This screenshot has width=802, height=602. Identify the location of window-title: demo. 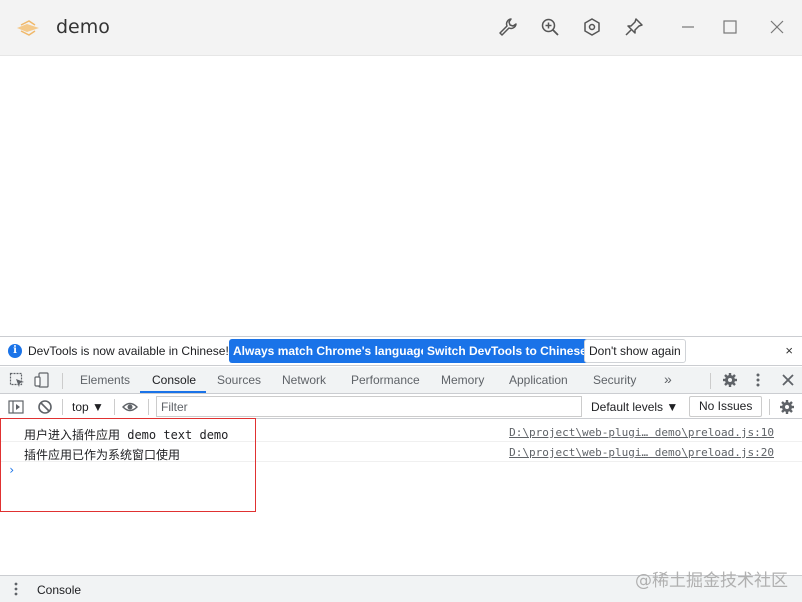
(83, 27).